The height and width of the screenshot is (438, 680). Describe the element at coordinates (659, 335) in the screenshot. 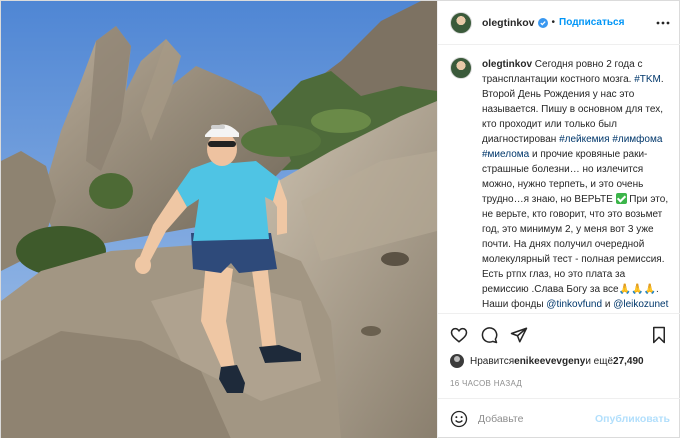

I see `save-icon` at that location.